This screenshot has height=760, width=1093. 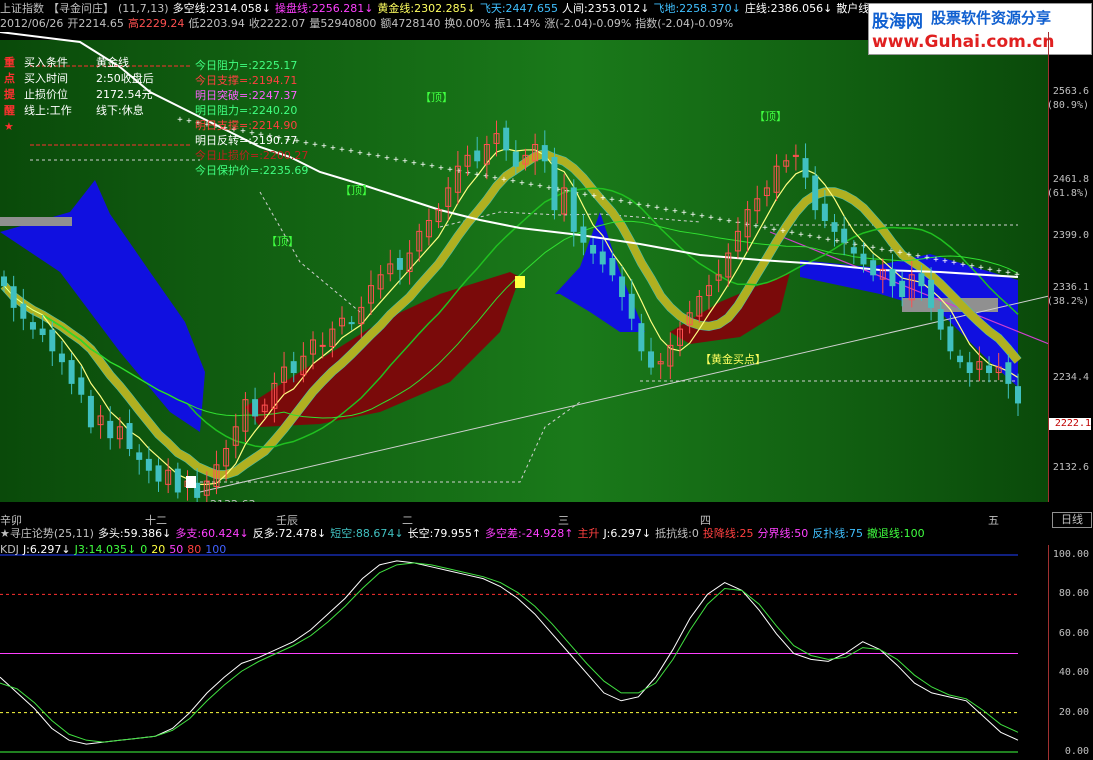 I want to click on price-axis-label: 2234.4, so click(x=1070, y=377).